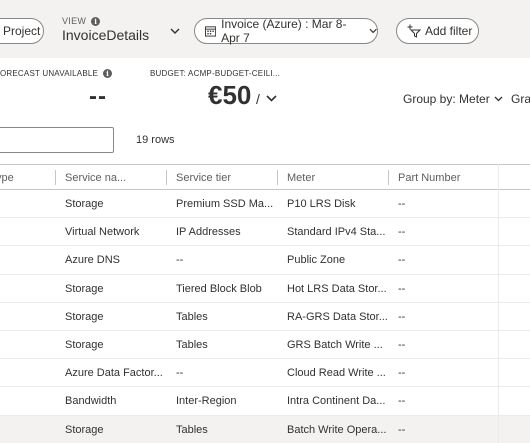 This screenshot has width=530, height=443. What do you see at coordinates (449, 31) in the screenshot?
I see `add-filter-label: Add filter` at bounding box center [449, 31].